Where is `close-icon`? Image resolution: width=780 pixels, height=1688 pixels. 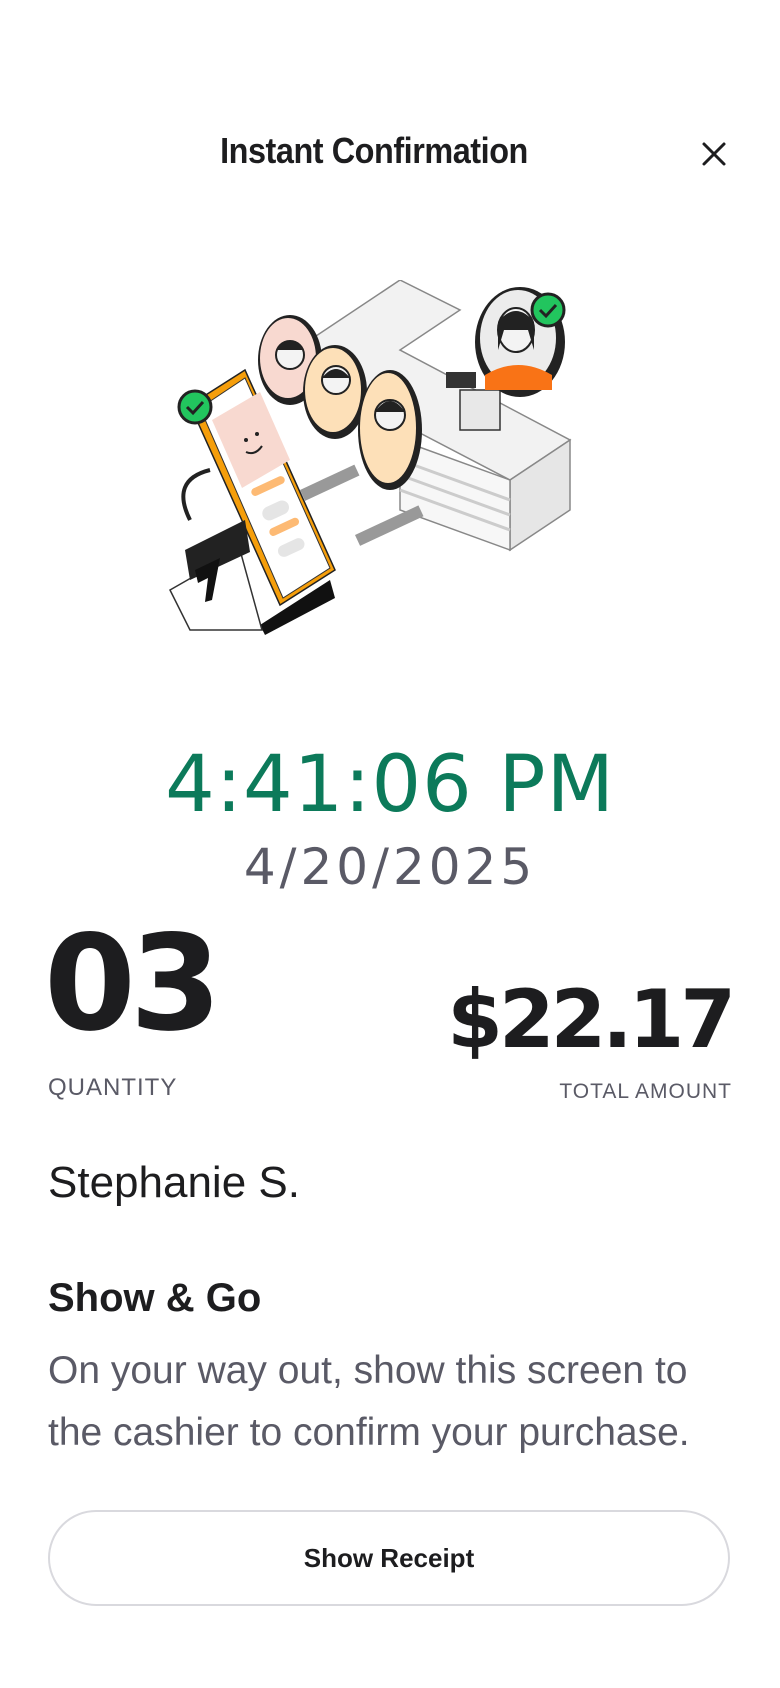
close-icon is located at coordinates (714, 154).